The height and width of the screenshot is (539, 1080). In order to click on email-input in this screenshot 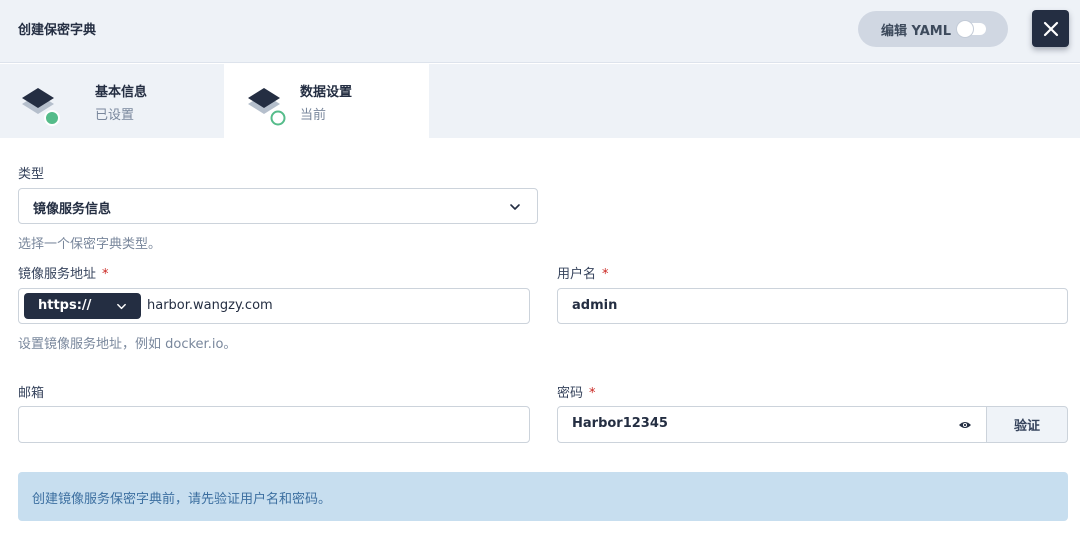, I will do `click(274, 424)`.